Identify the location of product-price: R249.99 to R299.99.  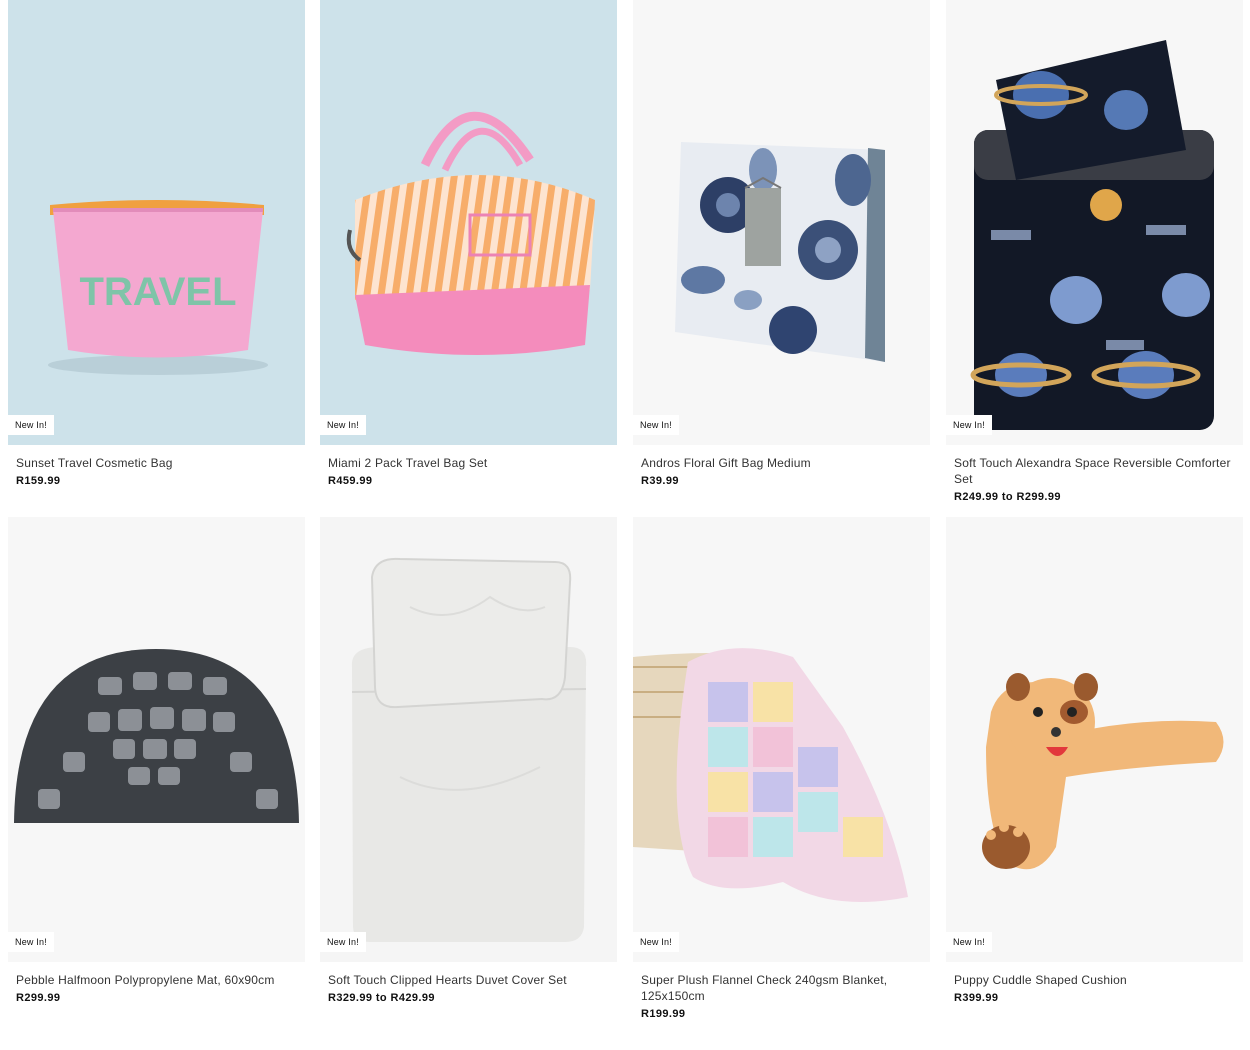
(1007, 497).